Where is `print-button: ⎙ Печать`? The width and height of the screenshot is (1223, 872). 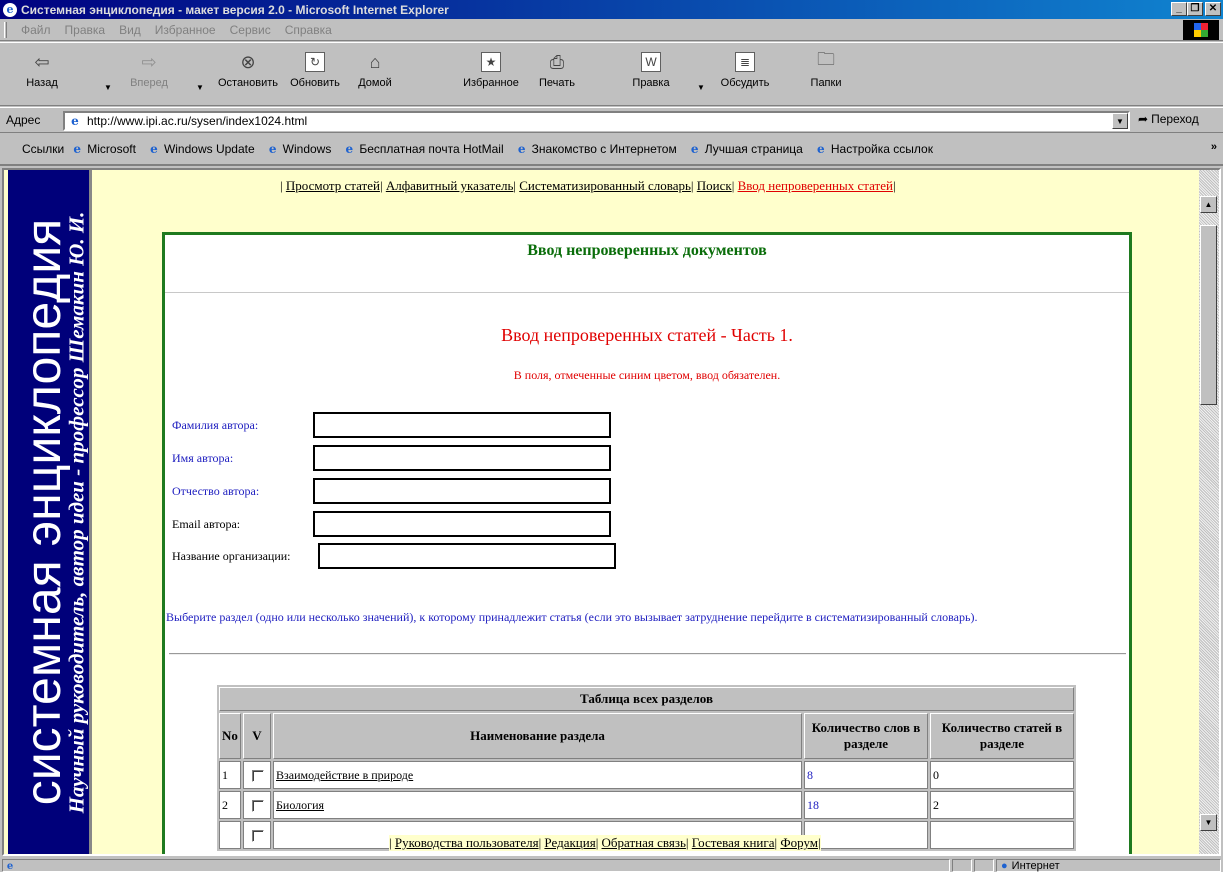
print-button: ⎙ Печать is located at coordinates (557, 75).